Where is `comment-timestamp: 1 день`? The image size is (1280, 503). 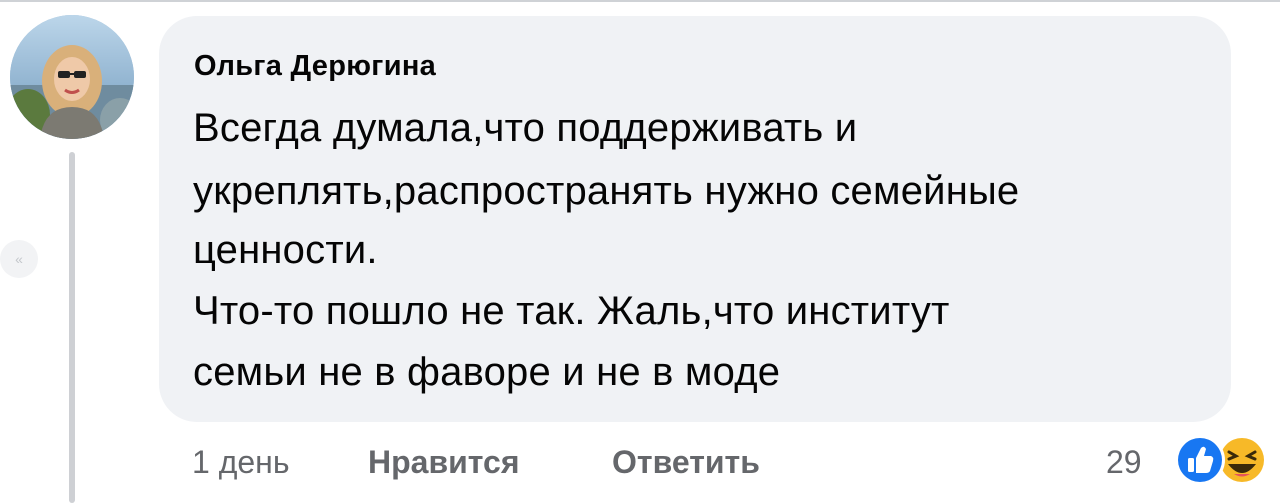
comment-timestamp: 1 день is located at coordinates (241, 462).